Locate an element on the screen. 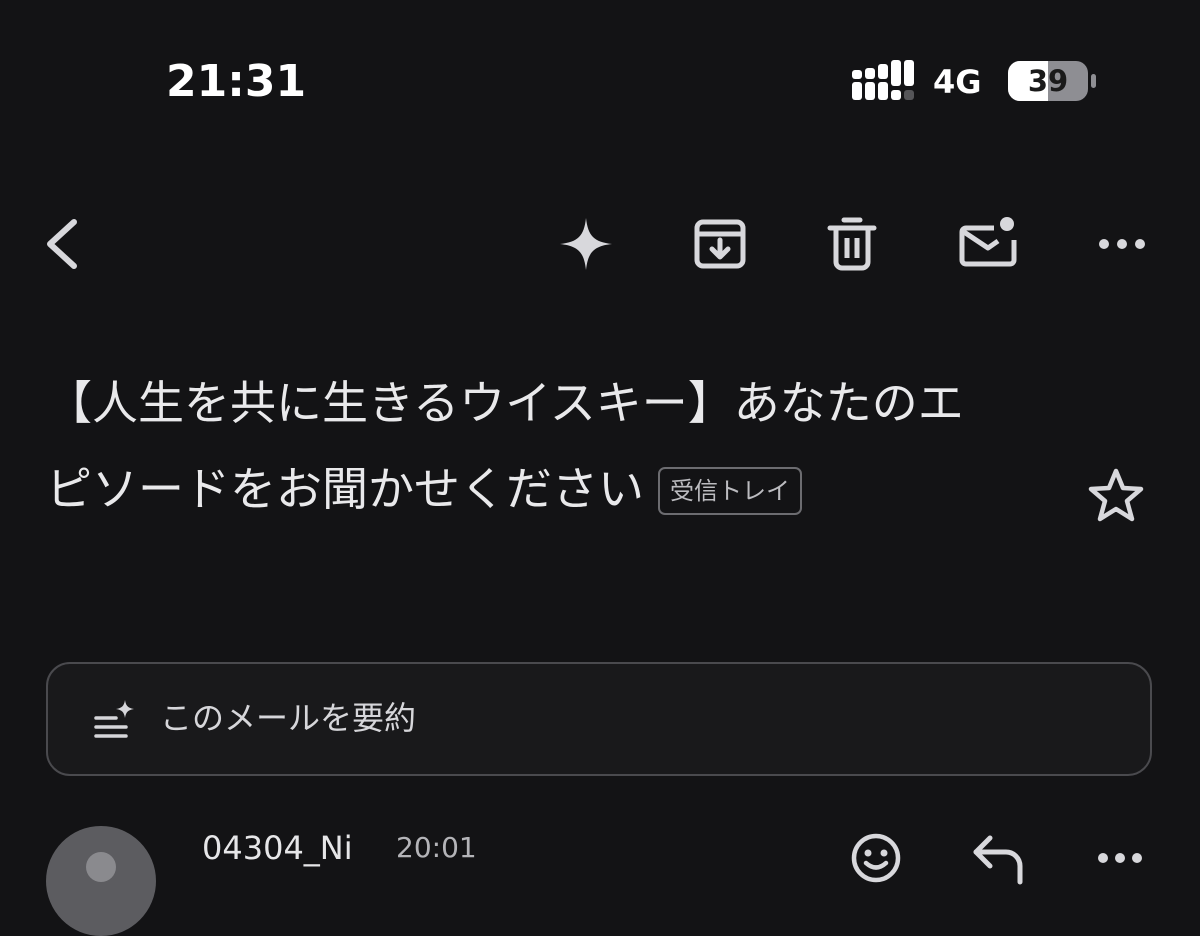 This screenshot has width=1200, height=936. star-icon is located at coordinates (1116, 496).